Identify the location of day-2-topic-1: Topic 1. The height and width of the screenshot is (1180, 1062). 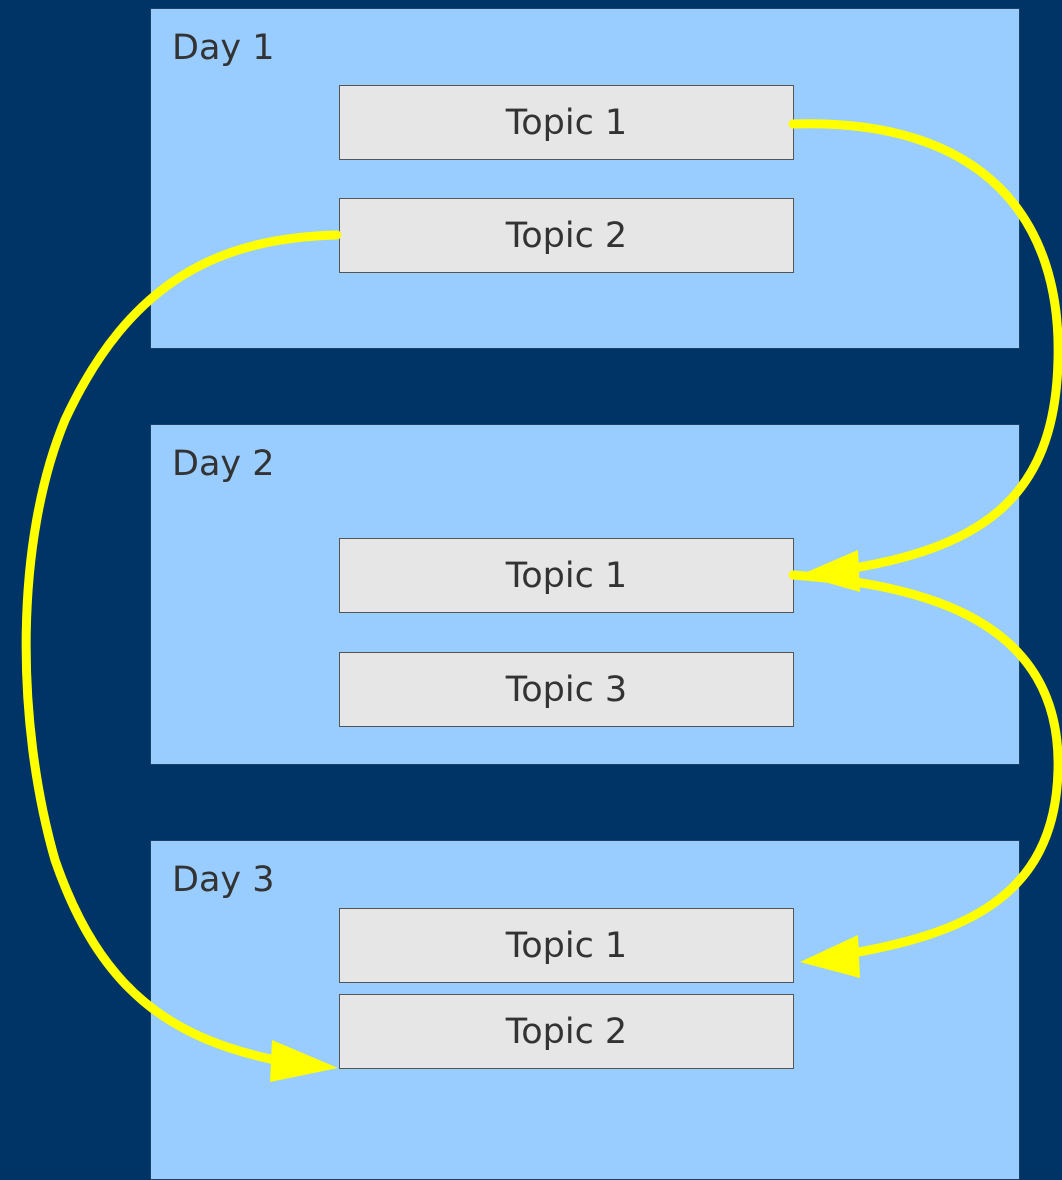
(566, 575).